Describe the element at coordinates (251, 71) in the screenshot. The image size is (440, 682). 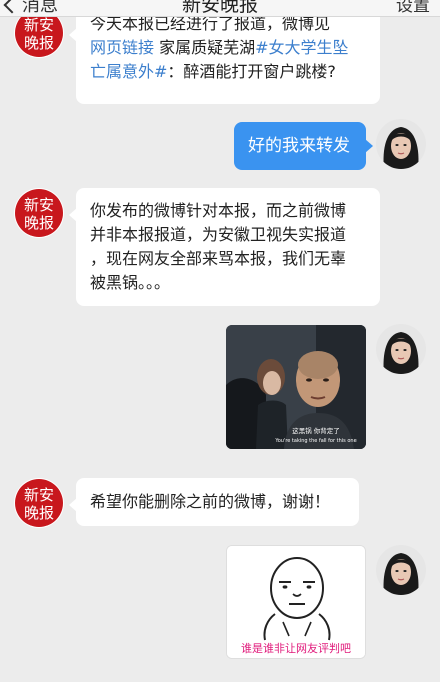
I see `message-text: ：醉酒能打开窗户跳楼?` at that location.